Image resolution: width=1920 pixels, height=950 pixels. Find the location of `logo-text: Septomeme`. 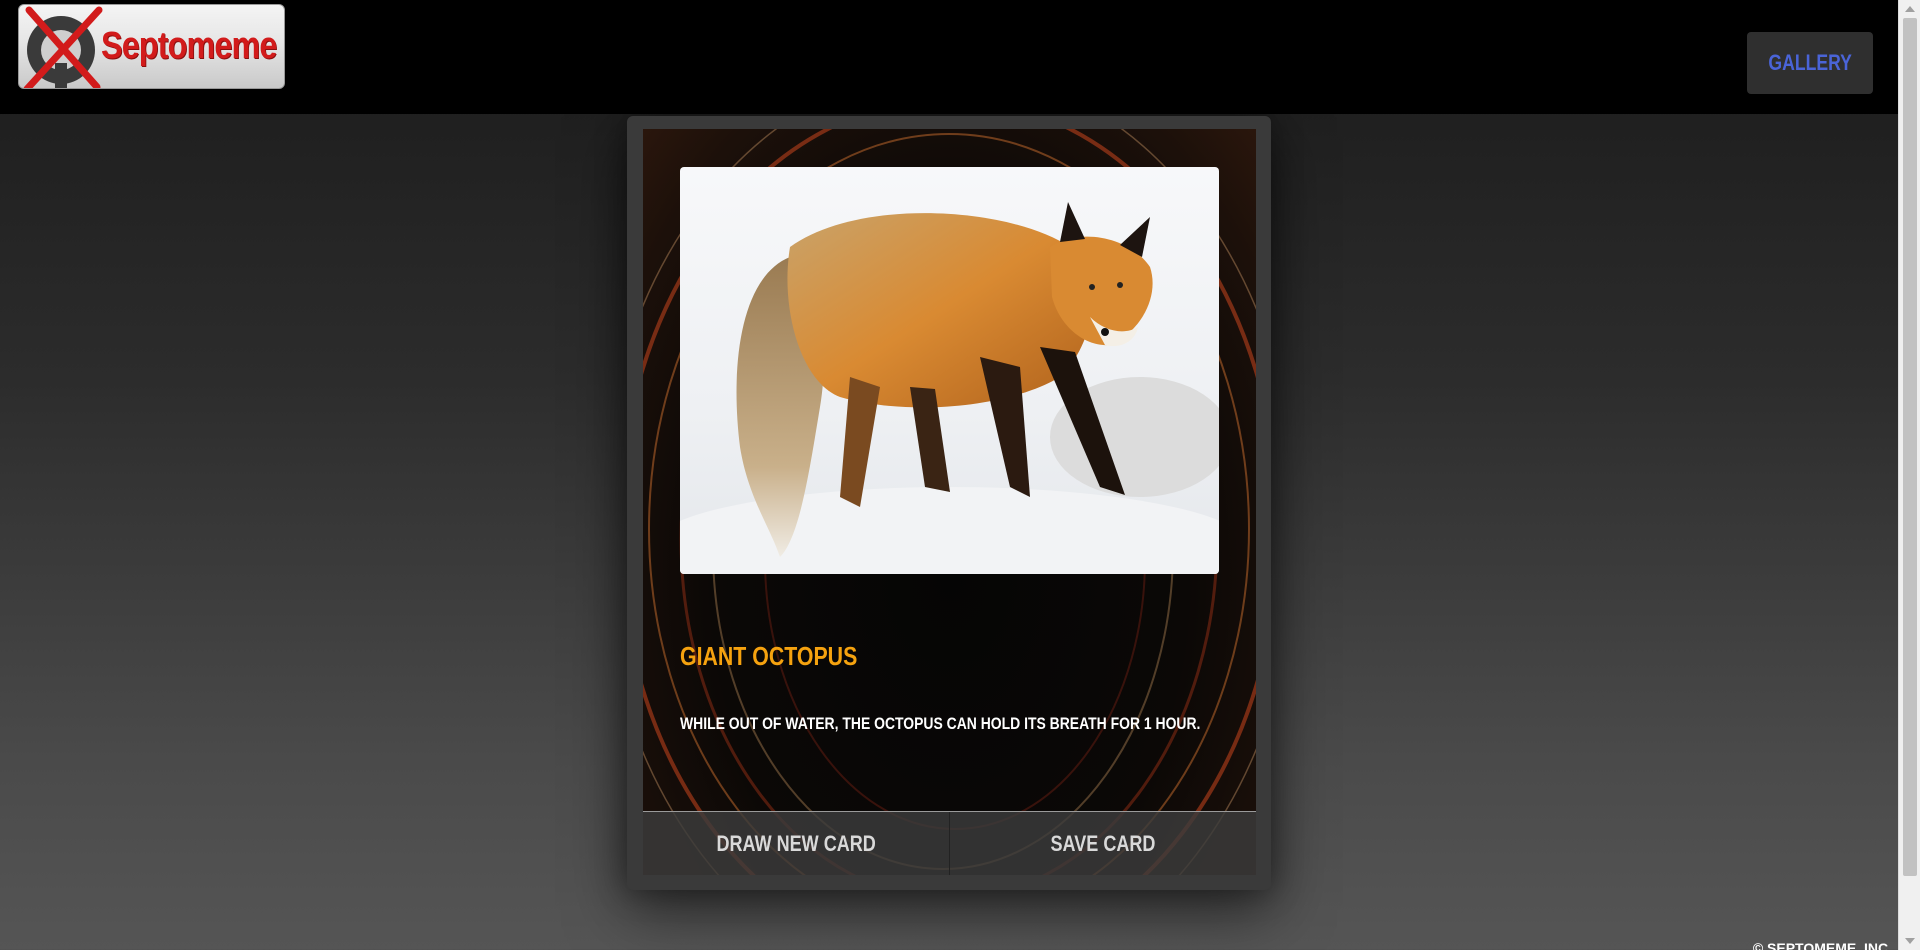

logo-text: Septomeme is located at coordinates (189, 46).